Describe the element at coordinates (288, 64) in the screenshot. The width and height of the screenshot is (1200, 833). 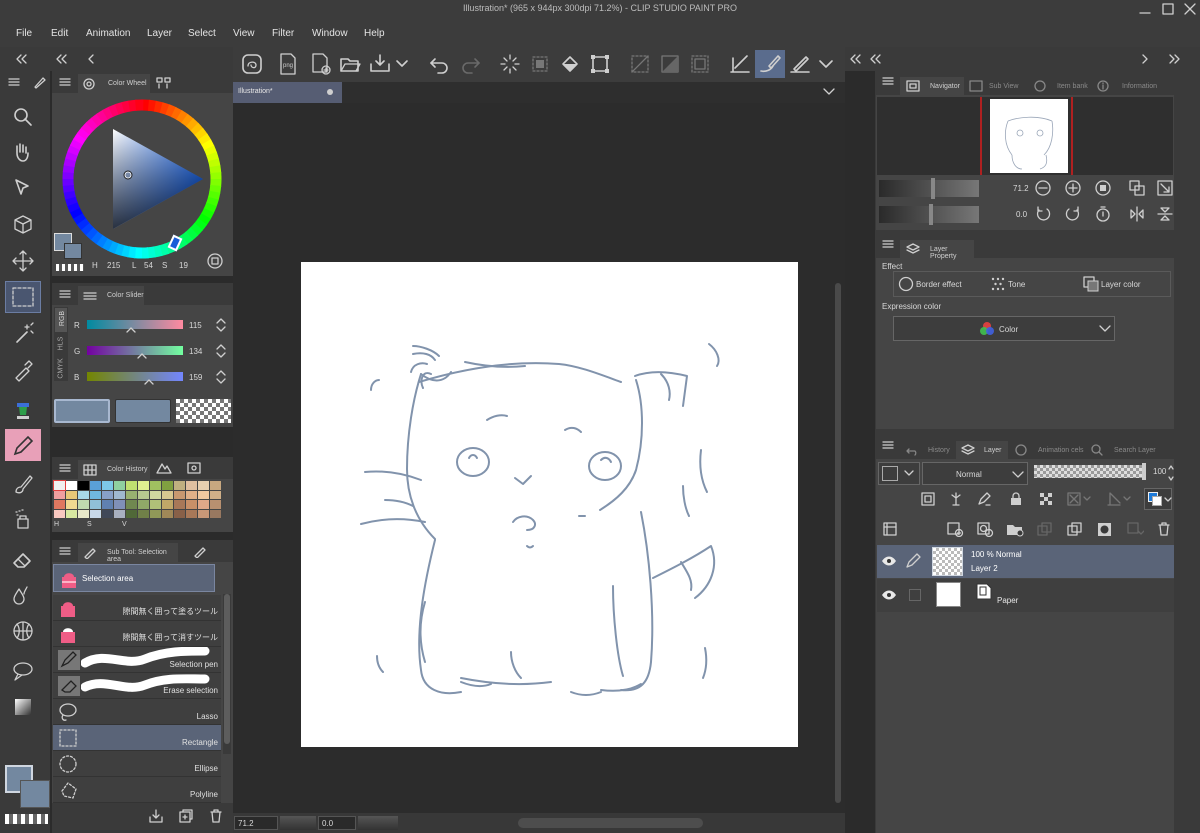
I see `export-png-button: png` at that location.